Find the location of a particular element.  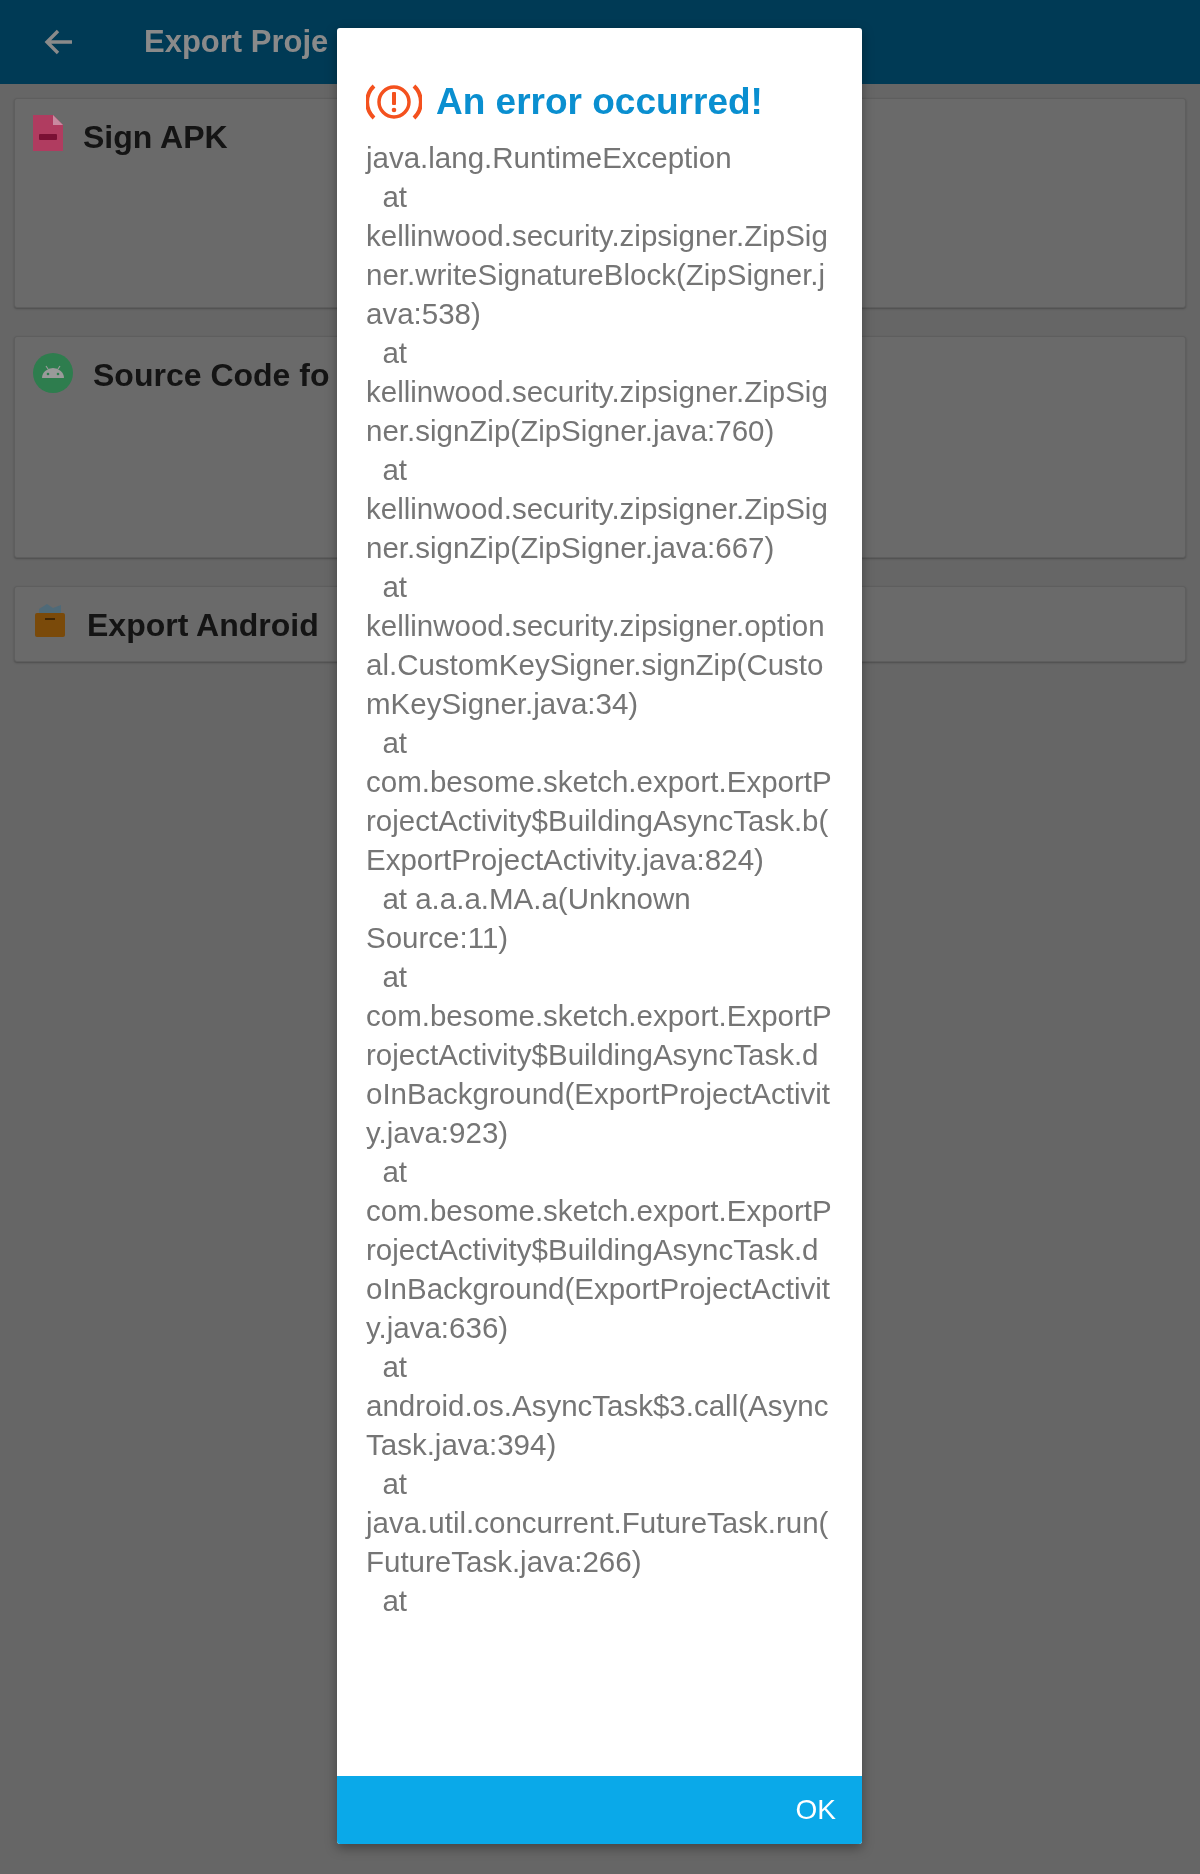

card-title: Export Android is located at coordinates (203, 625).